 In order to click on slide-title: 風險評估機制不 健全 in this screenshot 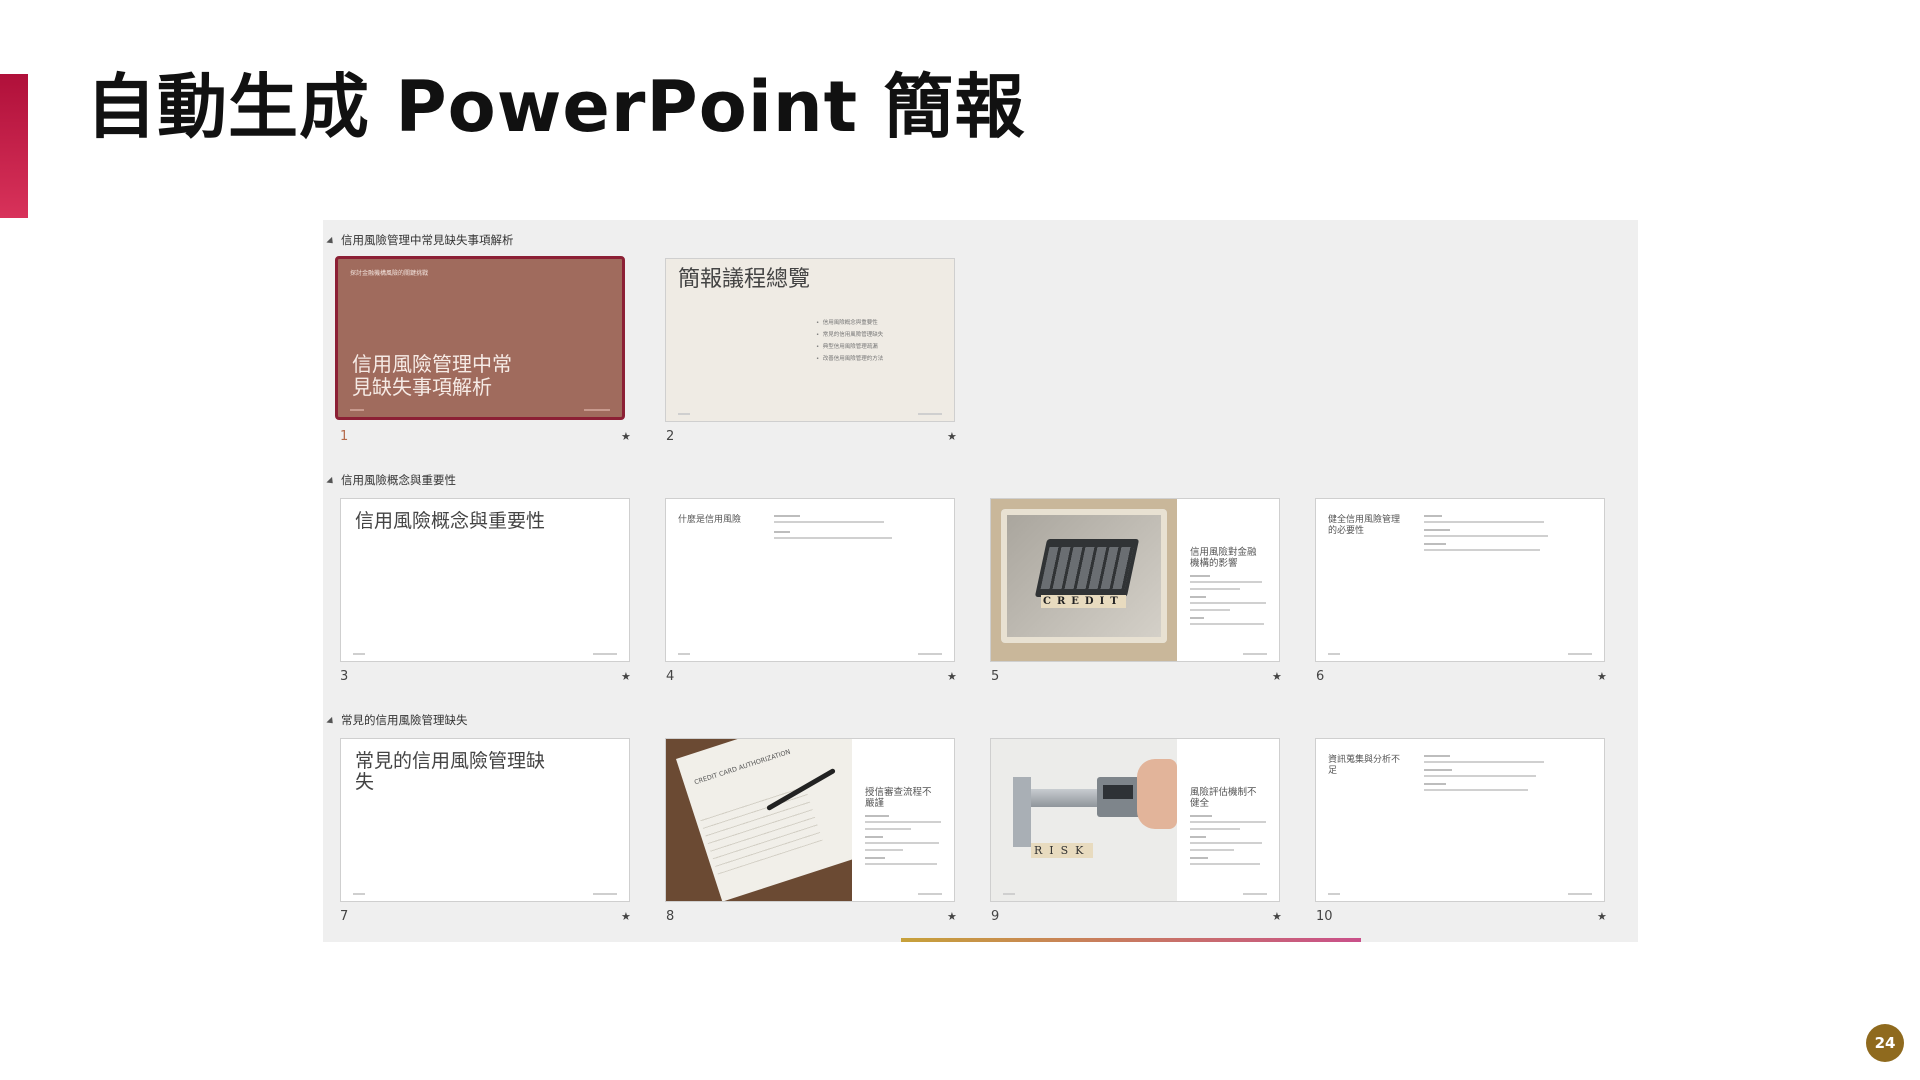, I will do `click(1223, 798)`.